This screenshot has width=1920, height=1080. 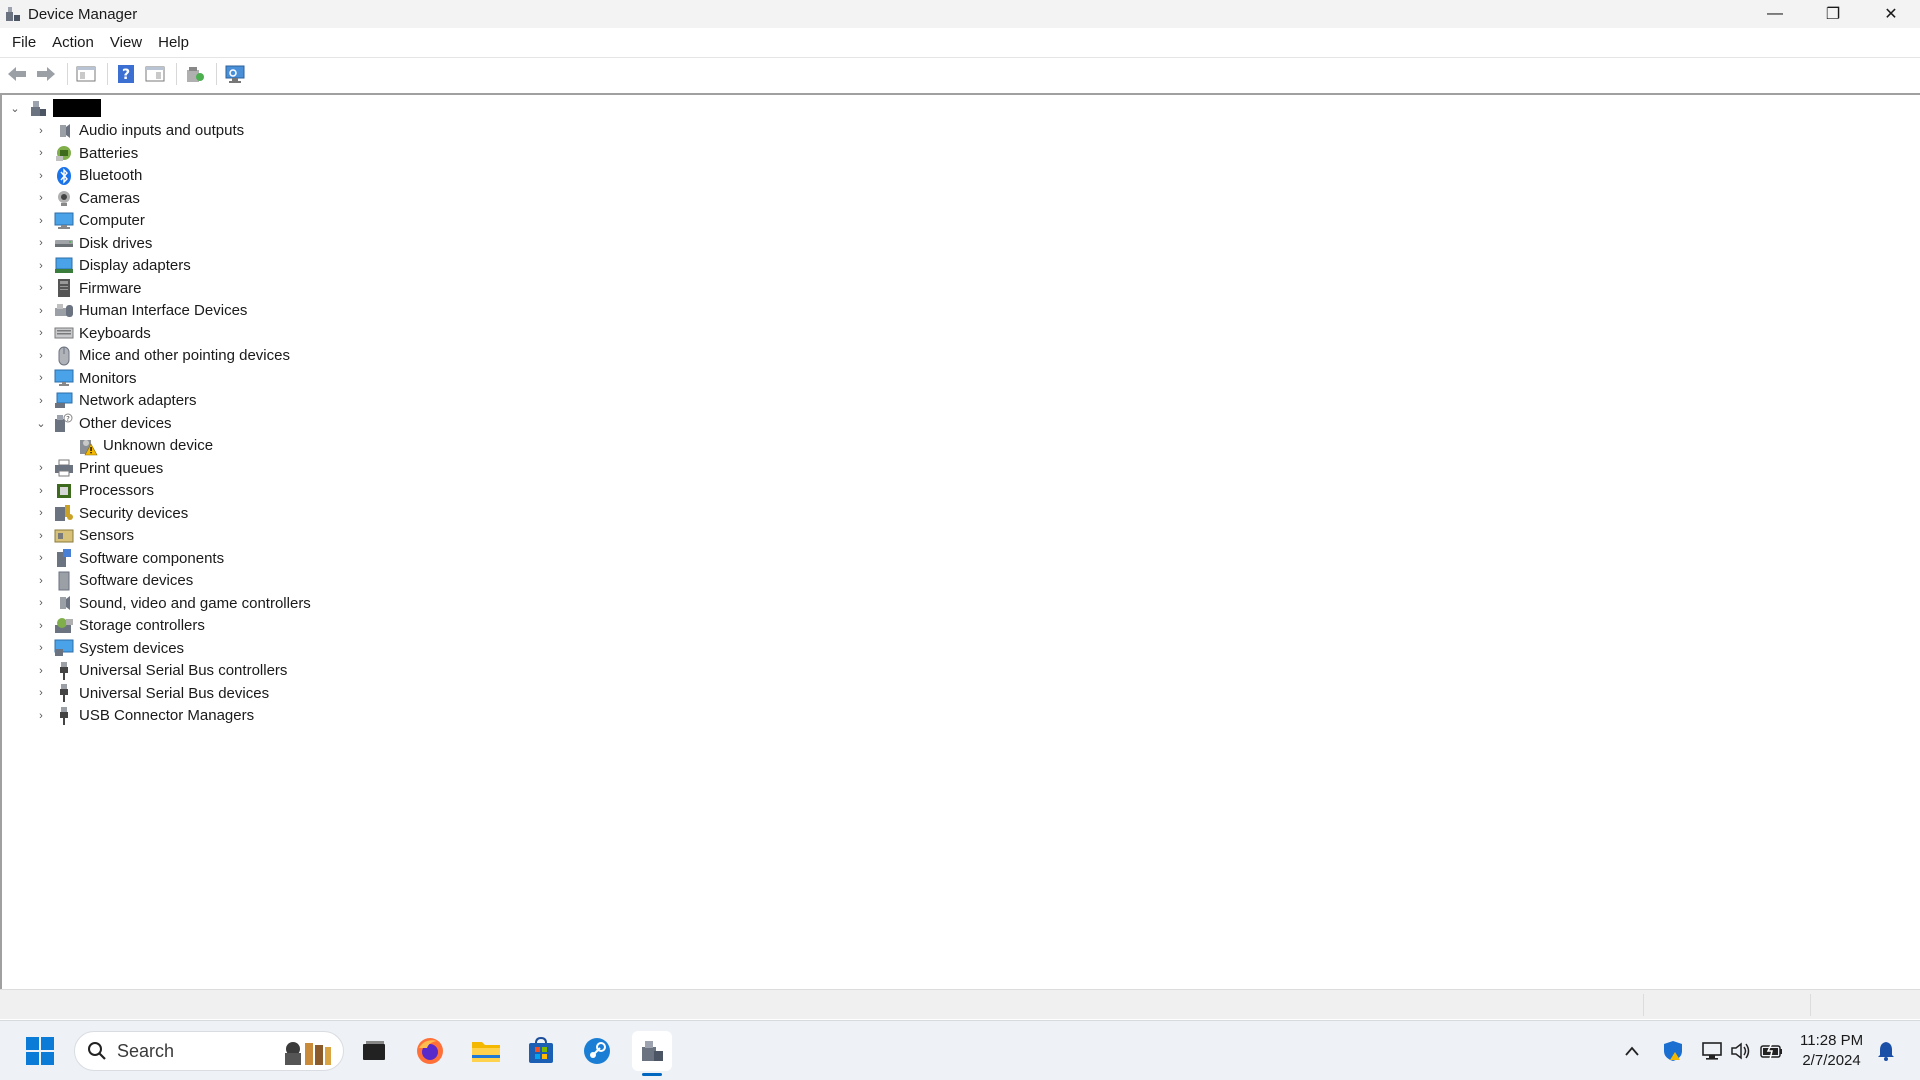 What do you see at coordinates (541, 1051) in the screenshot?
I see `microsoft-store-button` at bounding box center [541, 1051].